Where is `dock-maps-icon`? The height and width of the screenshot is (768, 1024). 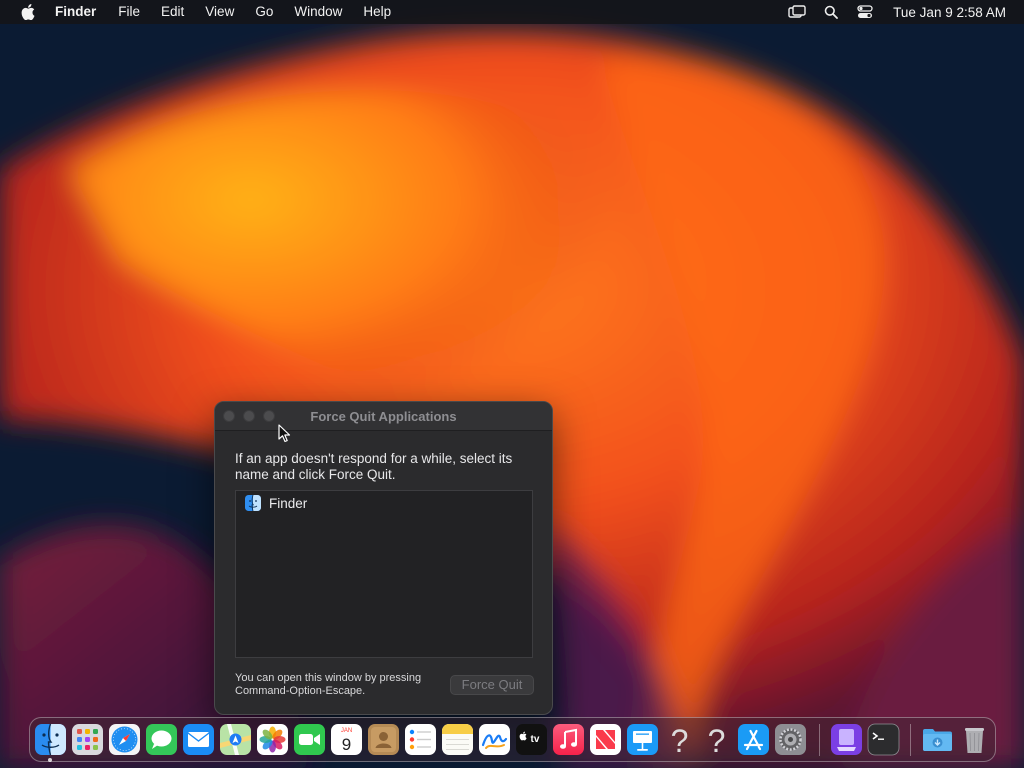 dock-maps-icon is located at coordinates (235, 739).